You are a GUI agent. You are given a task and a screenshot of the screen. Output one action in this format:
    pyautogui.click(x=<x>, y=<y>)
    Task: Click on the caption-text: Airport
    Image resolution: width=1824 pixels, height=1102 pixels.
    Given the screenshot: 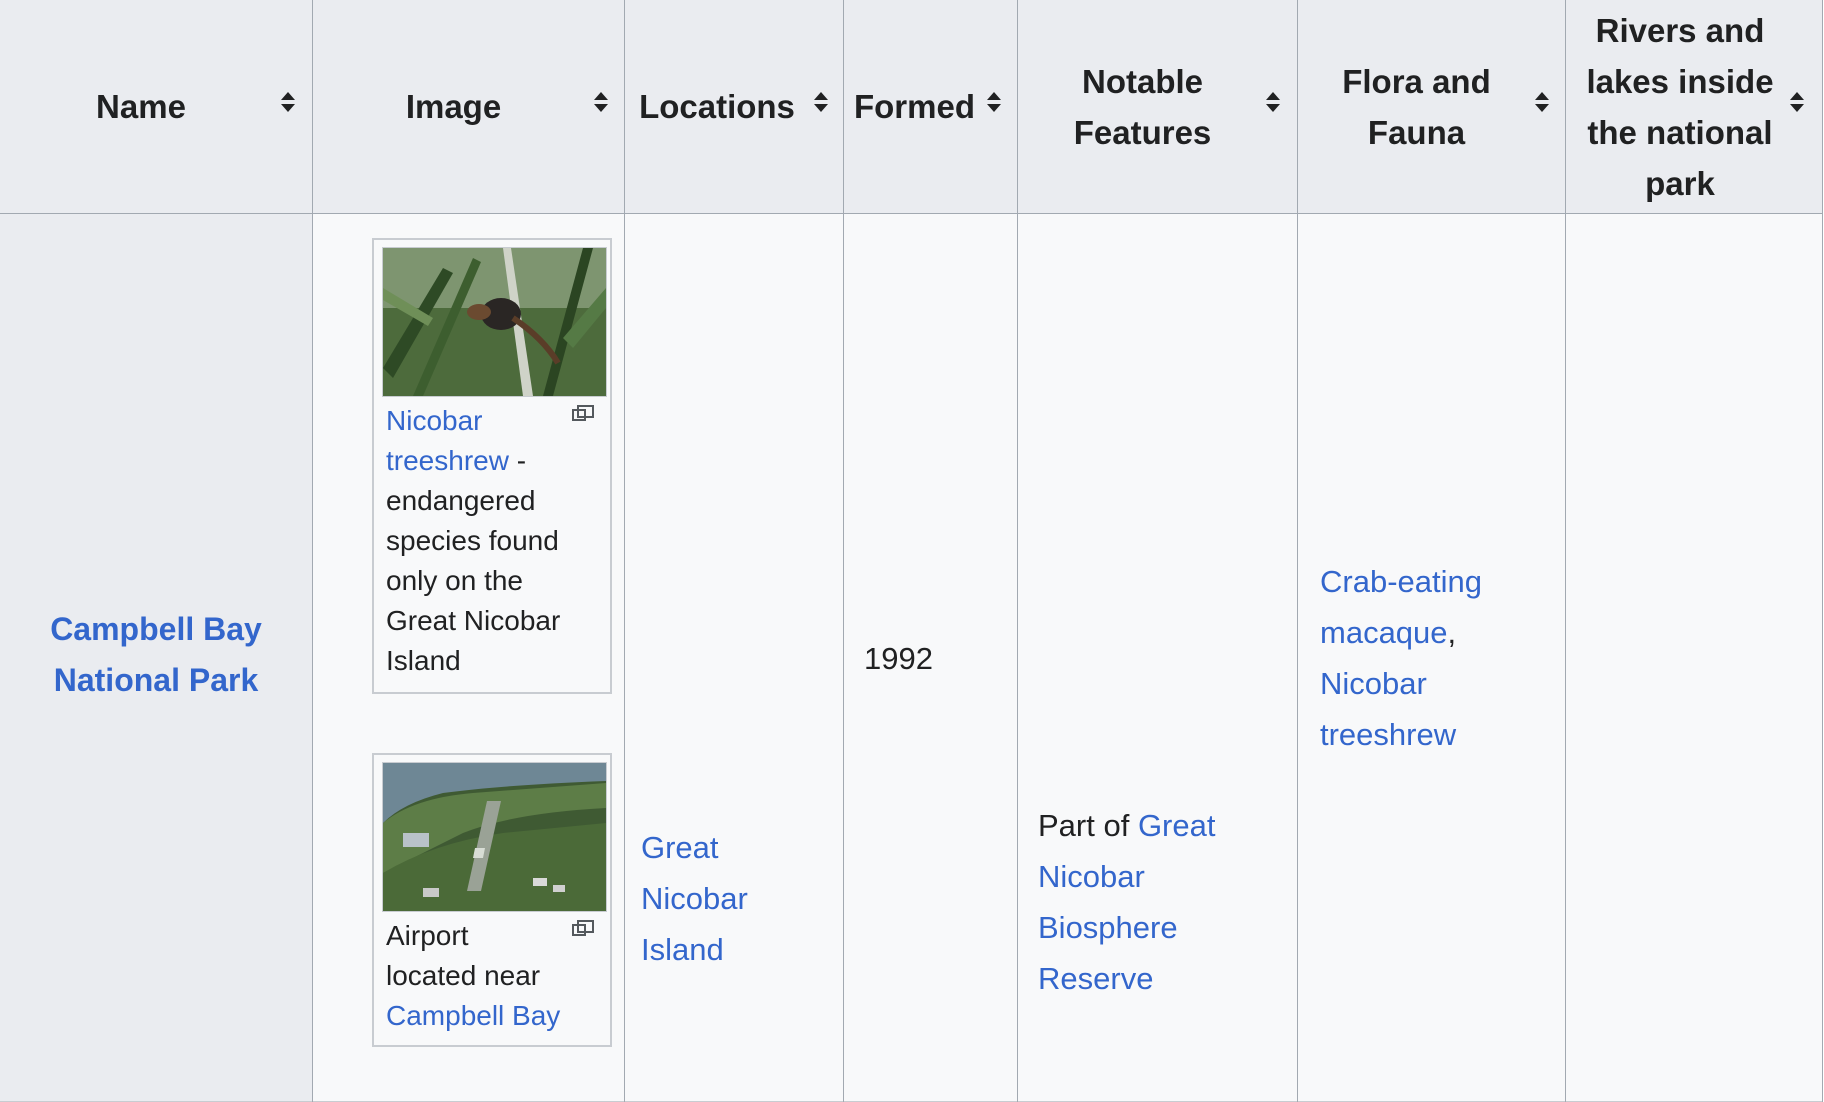 What is the action you would take?
    pyautogui.click(x=427, y=935)
    